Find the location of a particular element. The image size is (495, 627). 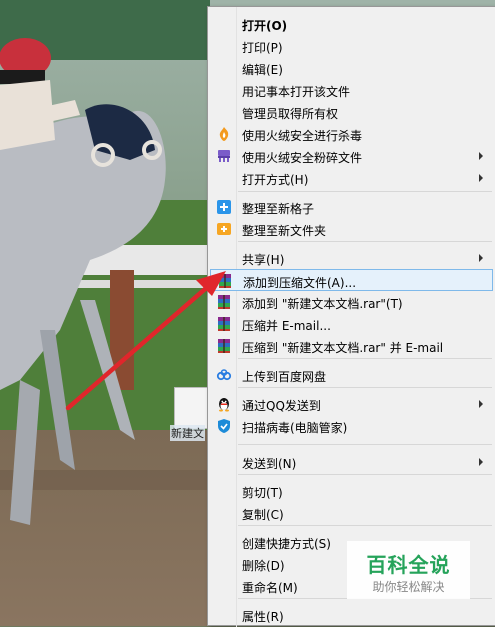

menu-item-10: 共享(H) is located at coordinates (351, 258).